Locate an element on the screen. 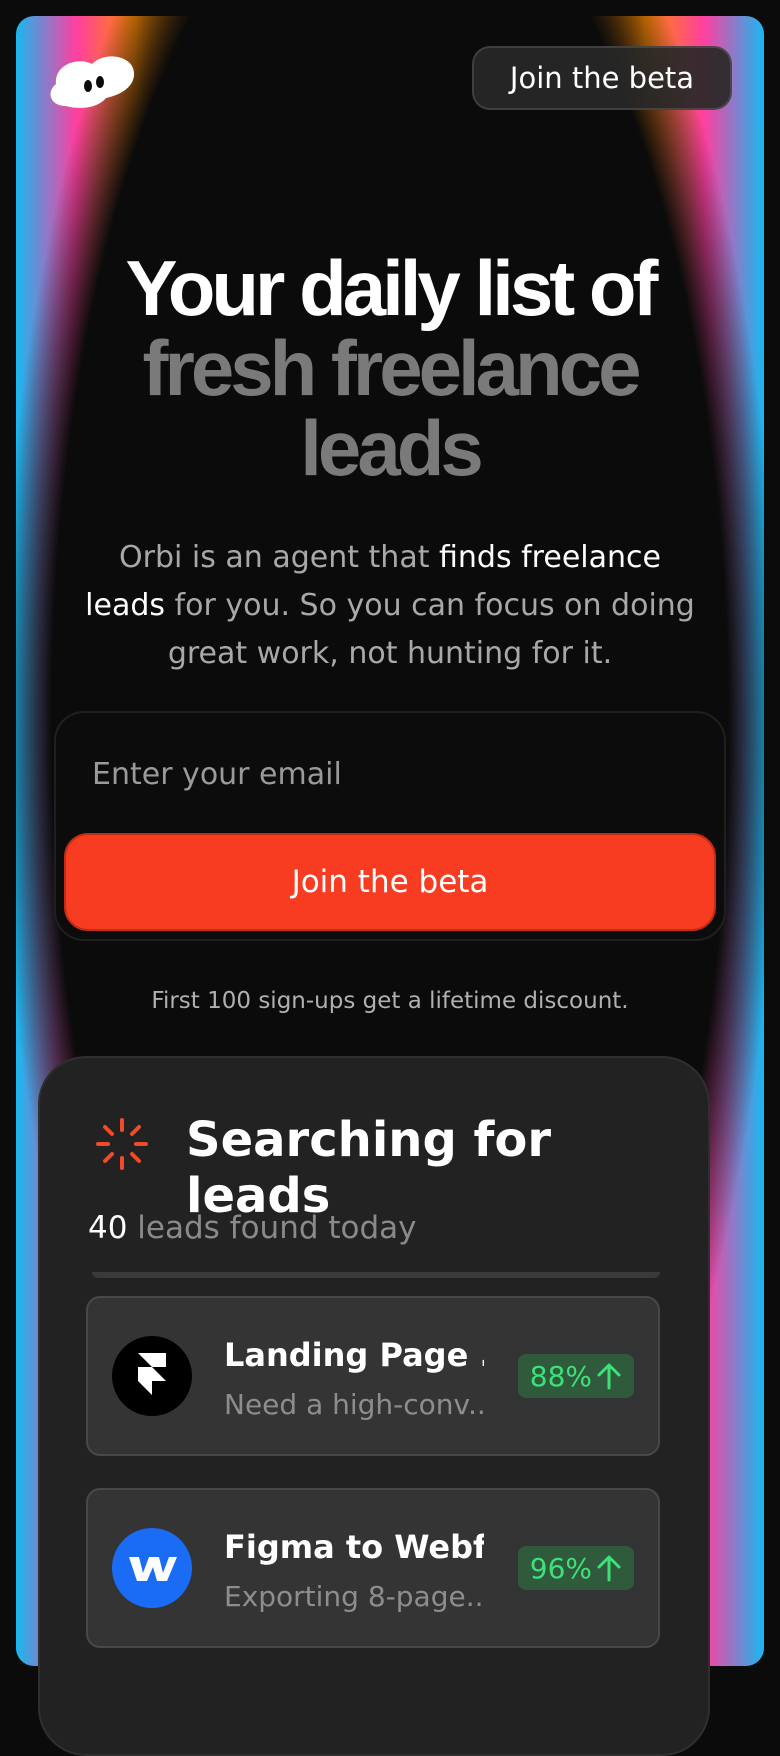  hero-line-2: fresh freelance is located at coordinates (392, 368).